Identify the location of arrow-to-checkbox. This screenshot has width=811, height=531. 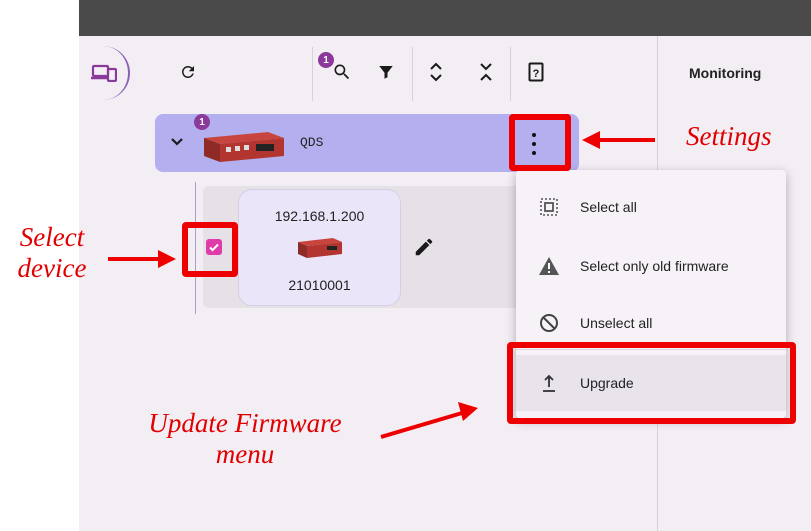
(142, 259).